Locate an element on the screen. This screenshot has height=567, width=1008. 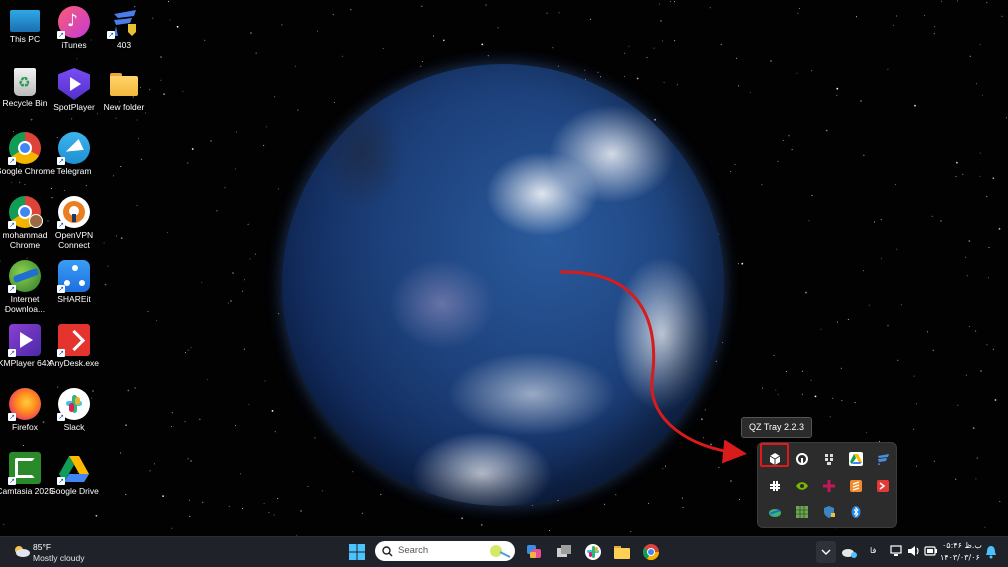
clock: ۰۵:۴۶ ب.ظ ۱۴۰۳/۰۳/۰۶ is located at coordinates (961, 552).